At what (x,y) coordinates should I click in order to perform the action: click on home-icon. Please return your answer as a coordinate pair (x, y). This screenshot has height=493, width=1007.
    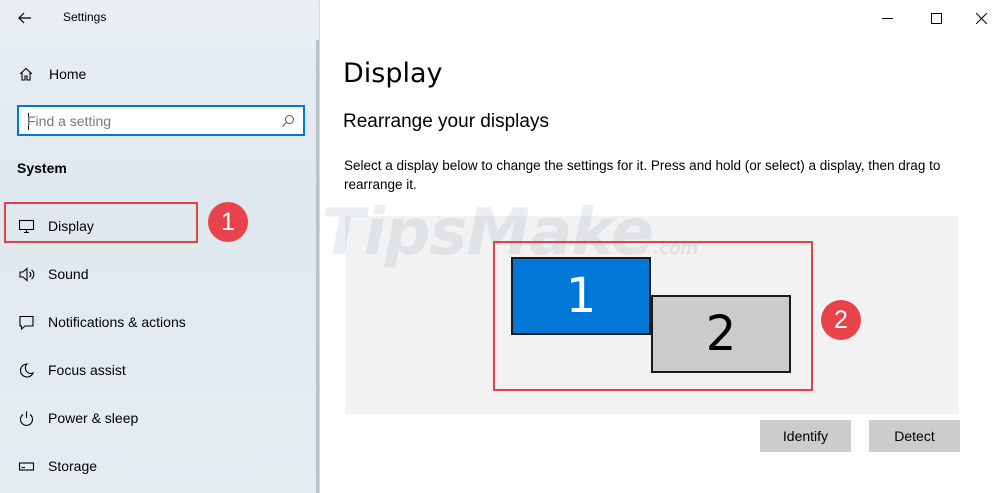
    Looking at the image, I should click on (26, 74).